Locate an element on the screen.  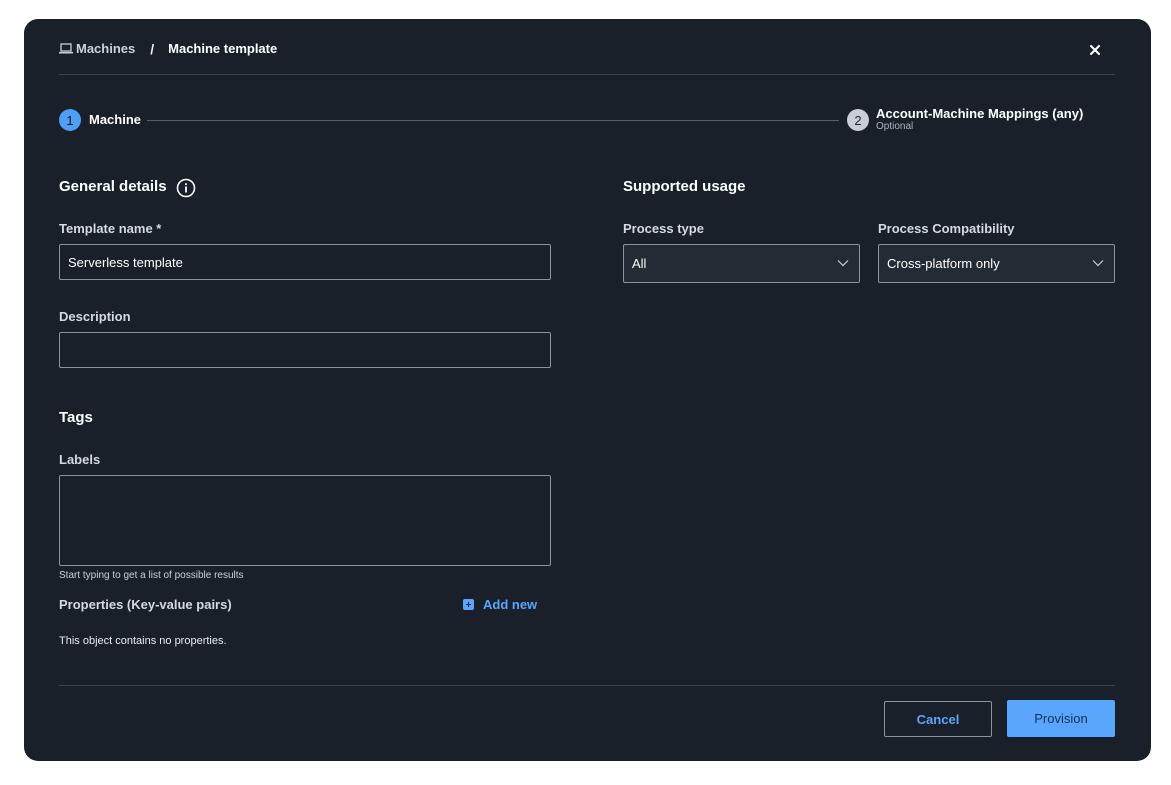
breadcrumb-machines-link: Machines is located at coordinates (97, 48).